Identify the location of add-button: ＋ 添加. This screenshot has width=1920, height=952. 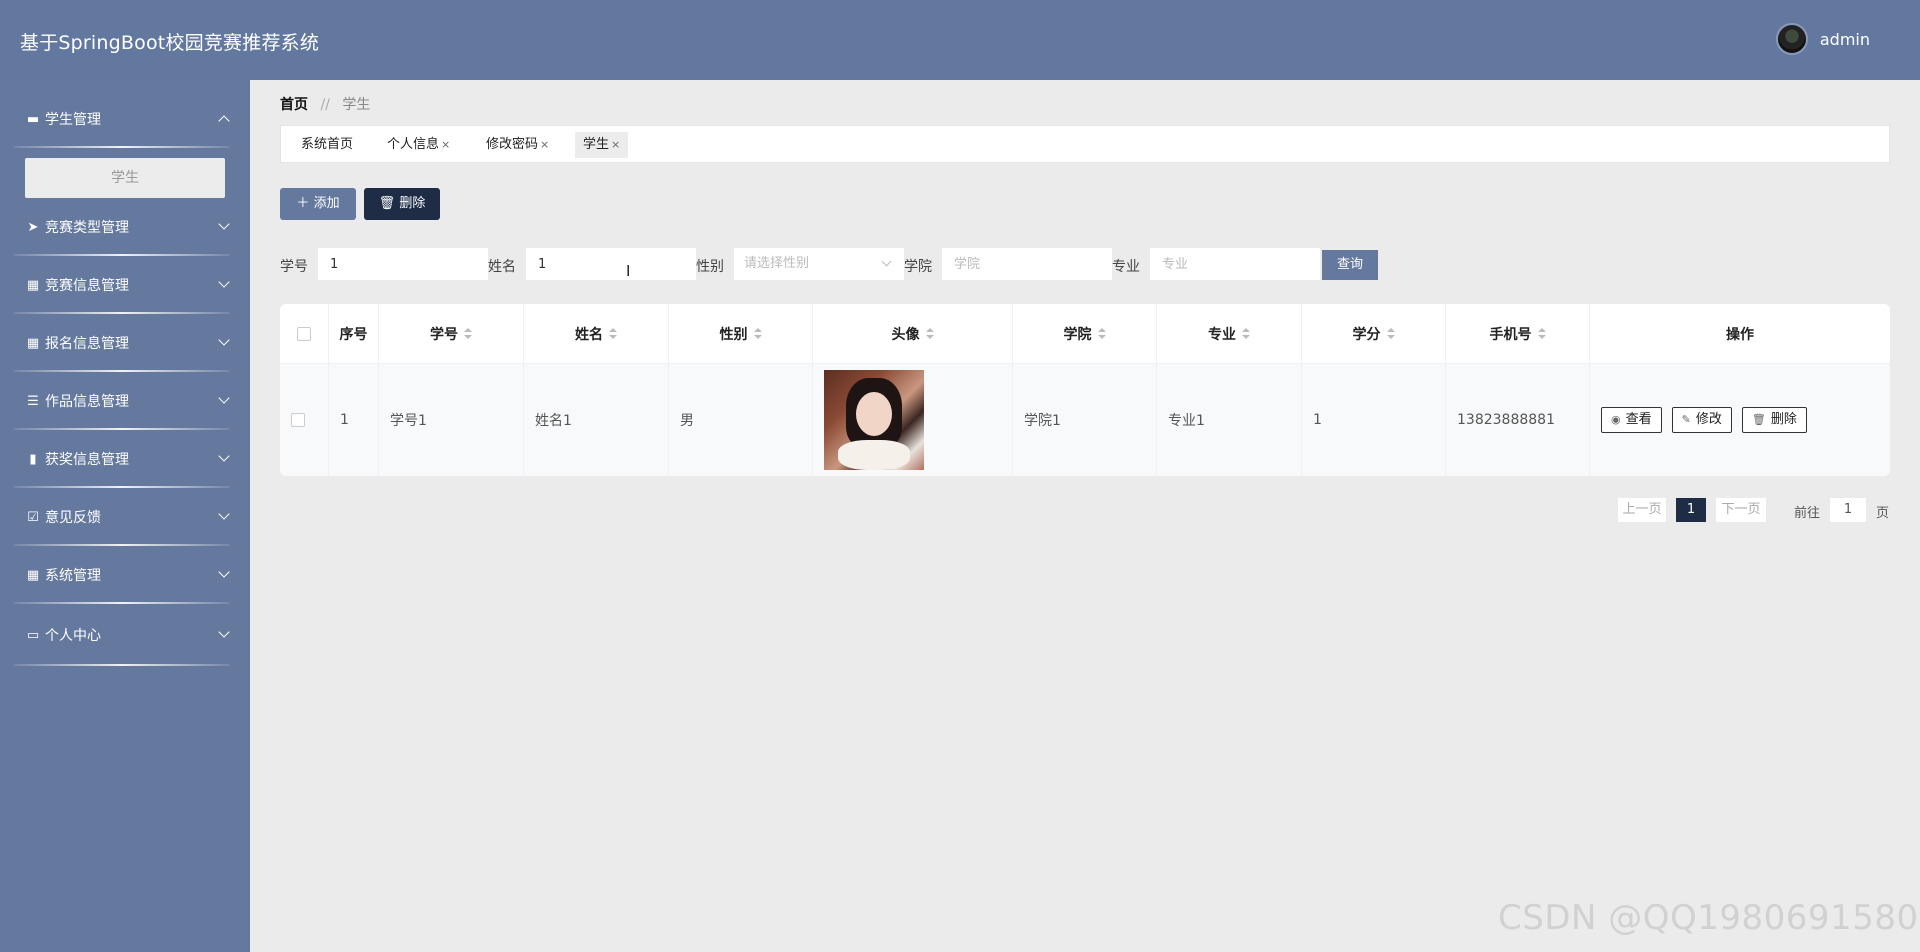
(318, 204).